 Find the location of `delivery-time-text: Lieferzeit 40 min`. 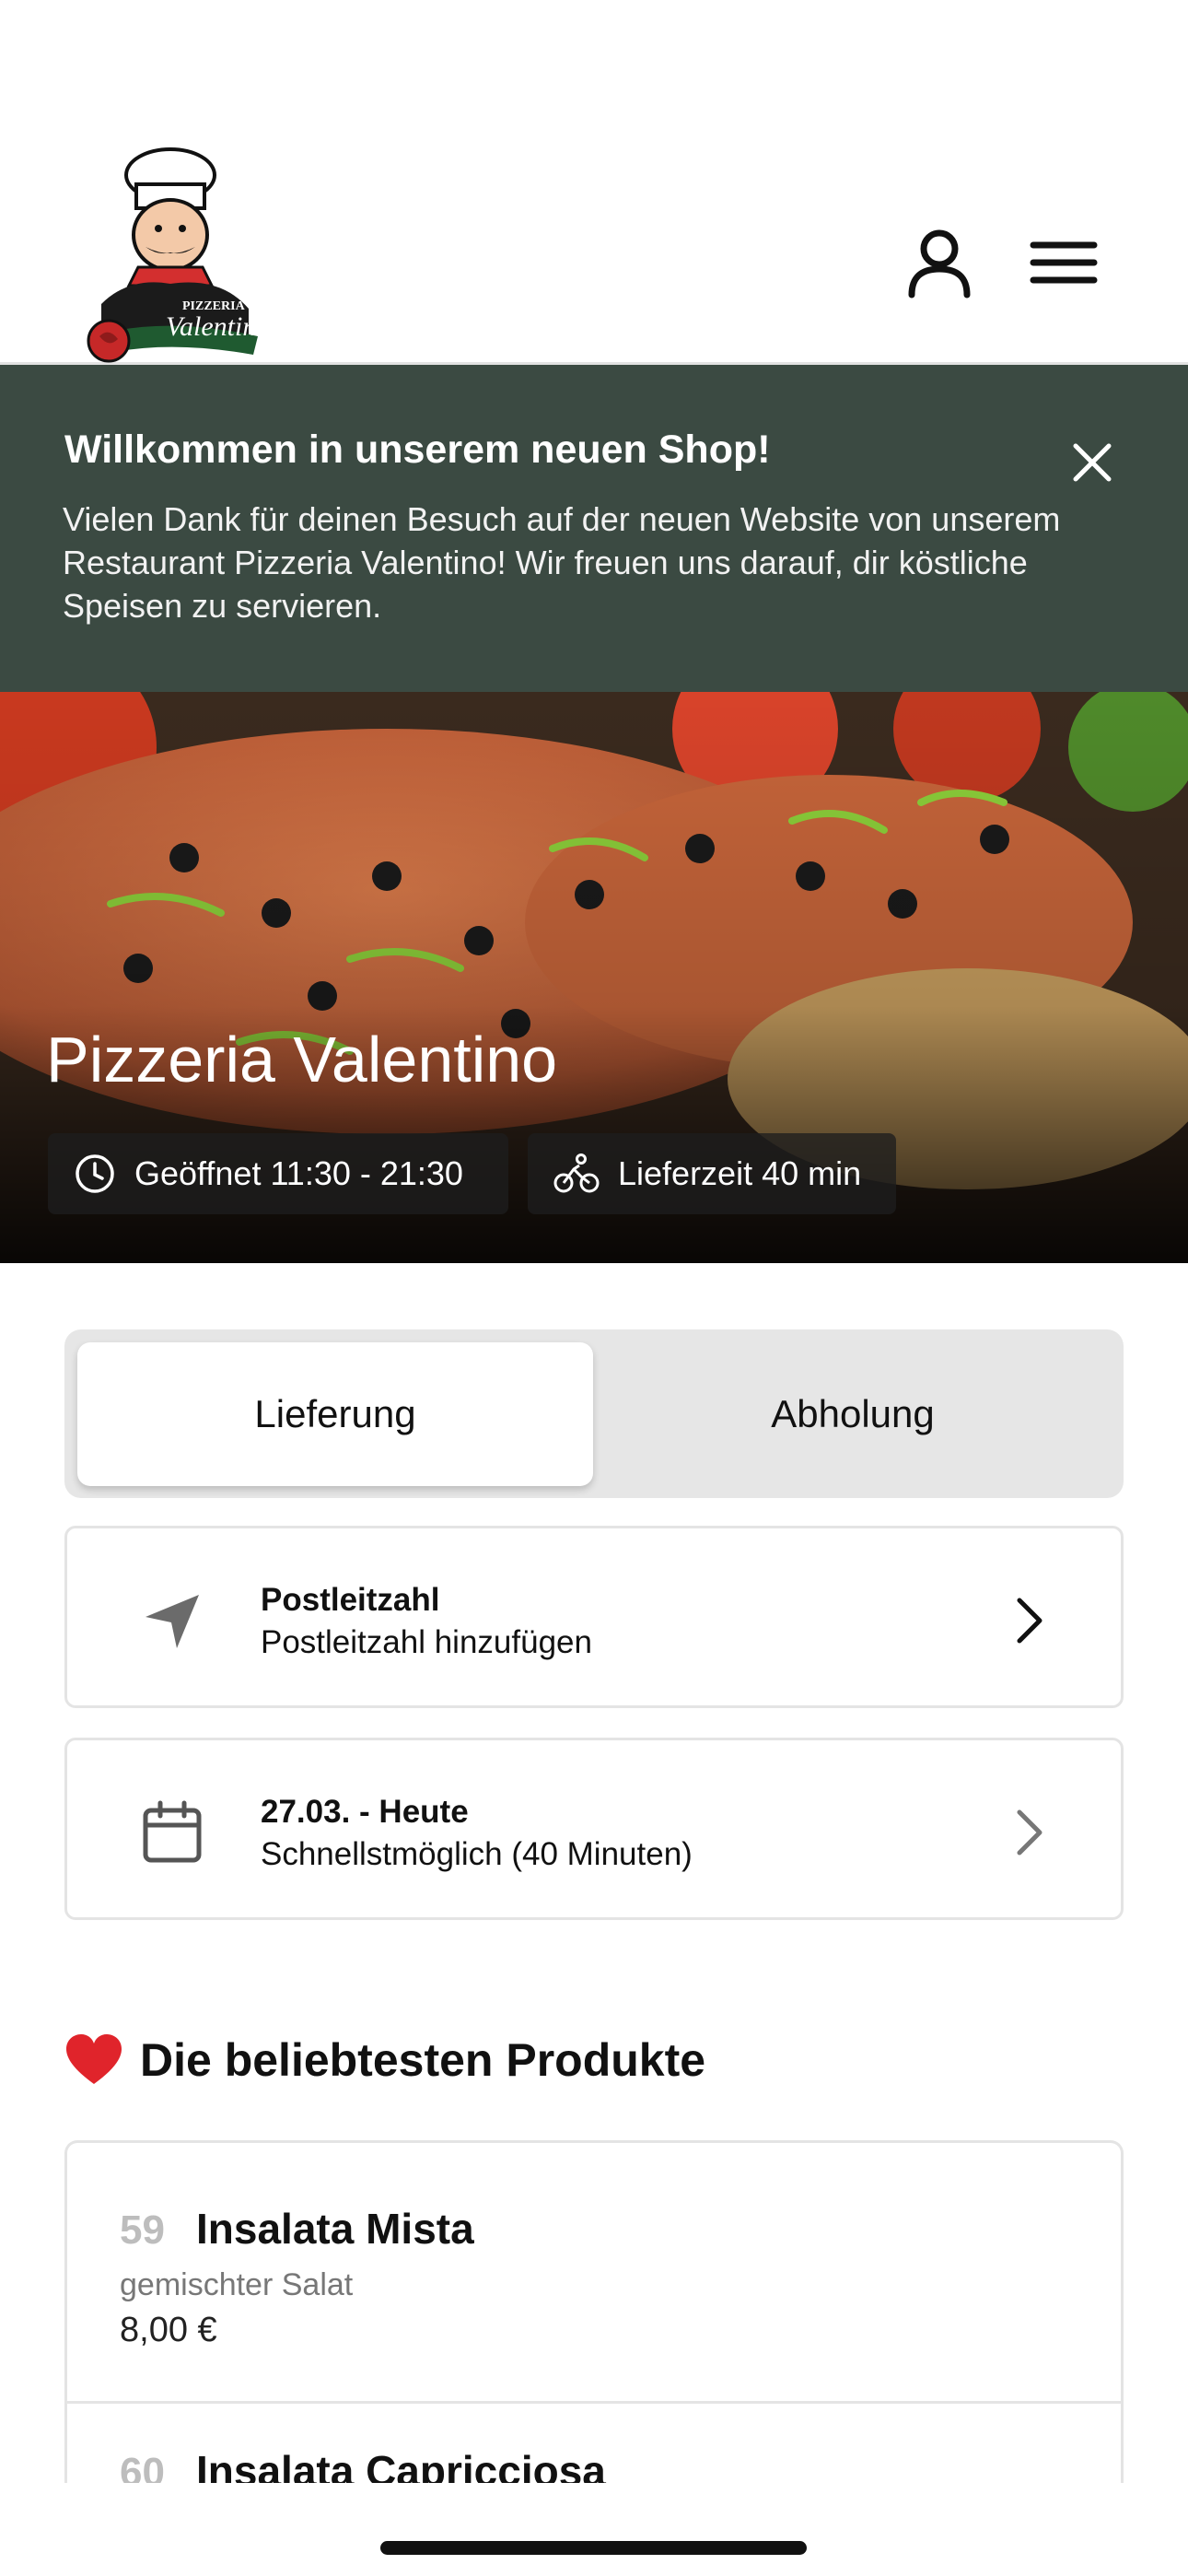

delivery-time-text: Lieferzeit 40 min is located at coordinates (740, 1173).